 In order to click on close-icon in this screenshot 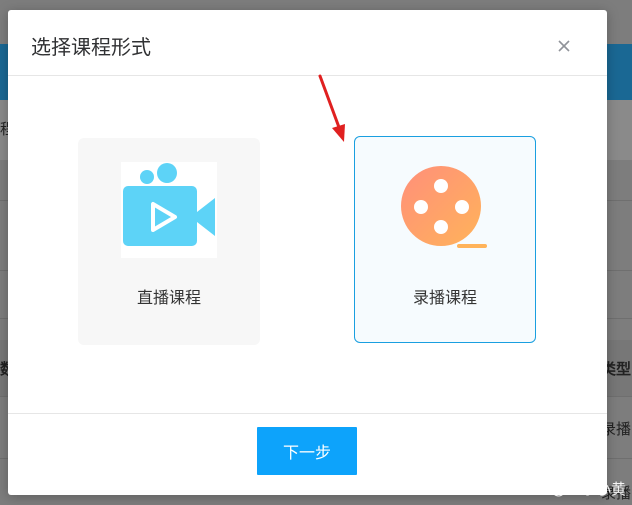, I will do `click(564, 46)`.